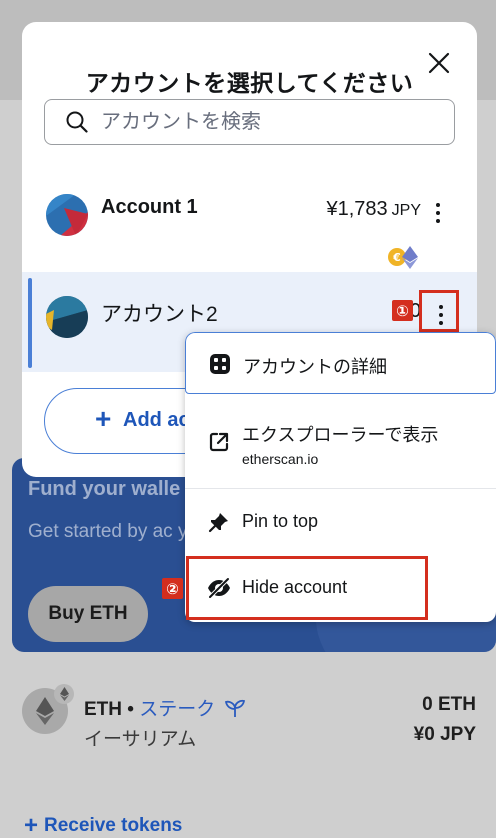  Describe the element at coordinates (140, 739) in the screenshot. I see `token-name: イーサリアム` at that location.